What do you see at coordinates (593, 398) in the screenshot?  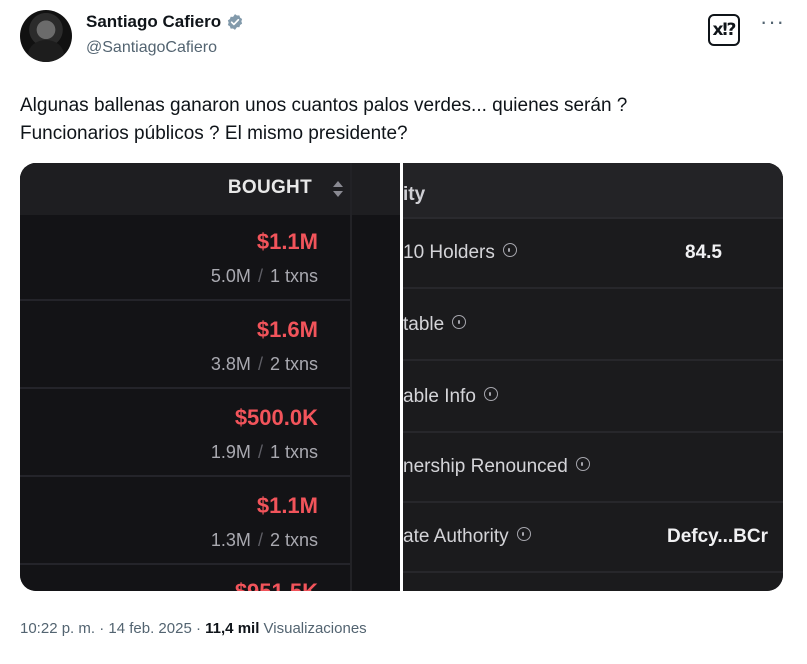 I see `info-row-mutable-info: able Info` at bounding box center [593, 398].